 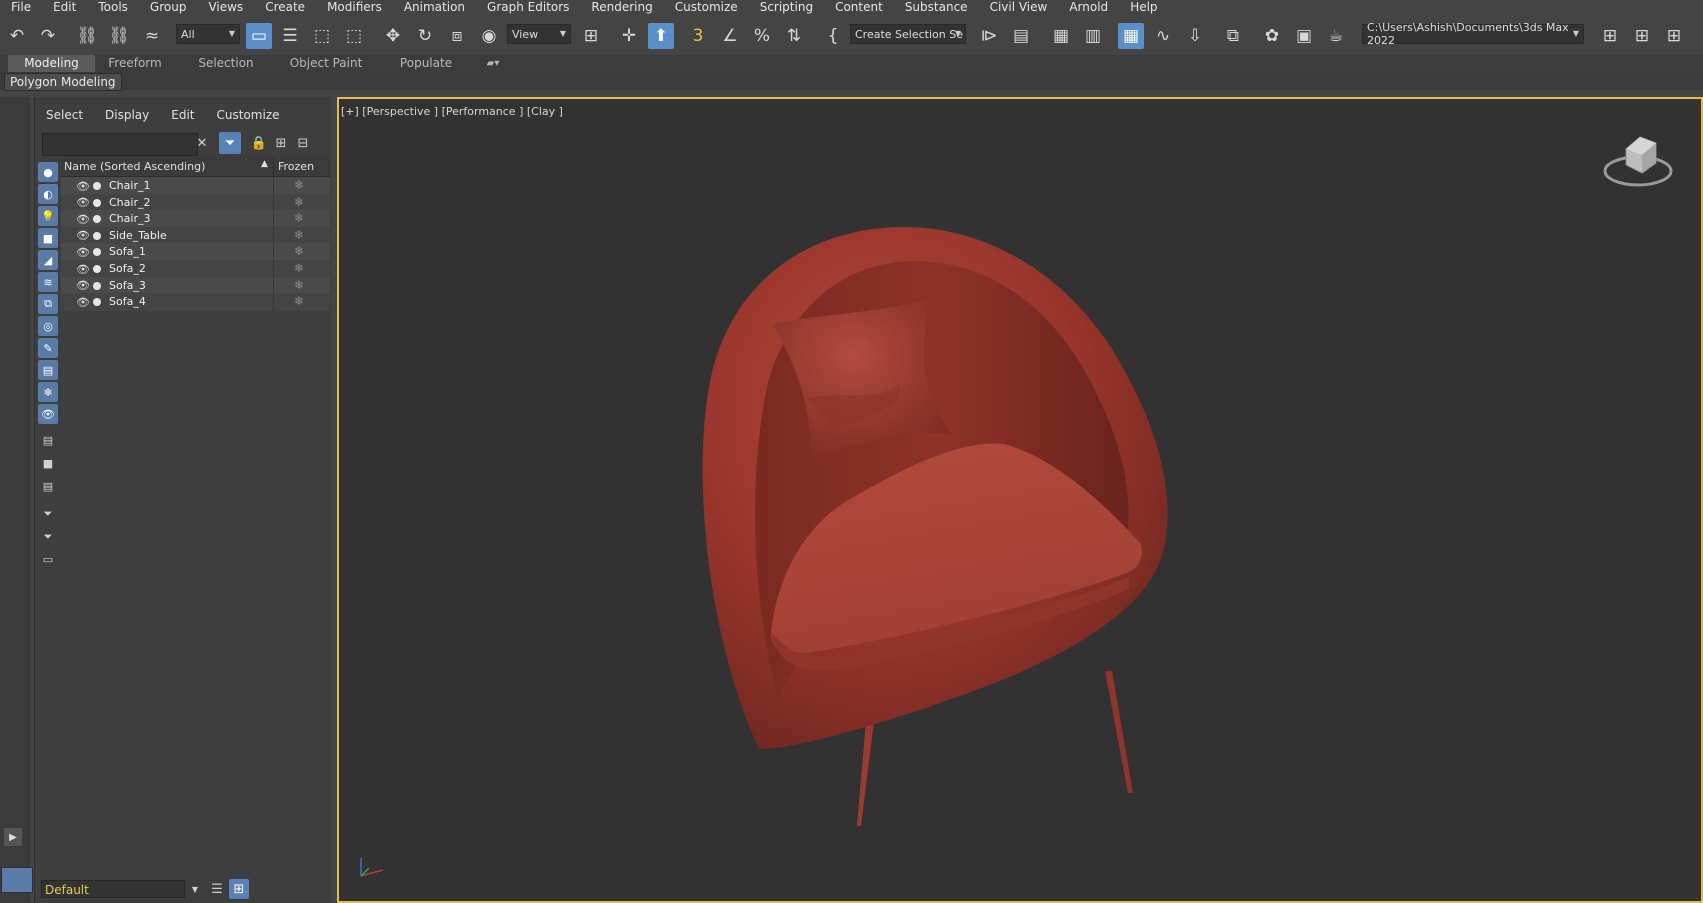 I want to click on column-frozen-header: Frozen, so click(x=296, y=166).